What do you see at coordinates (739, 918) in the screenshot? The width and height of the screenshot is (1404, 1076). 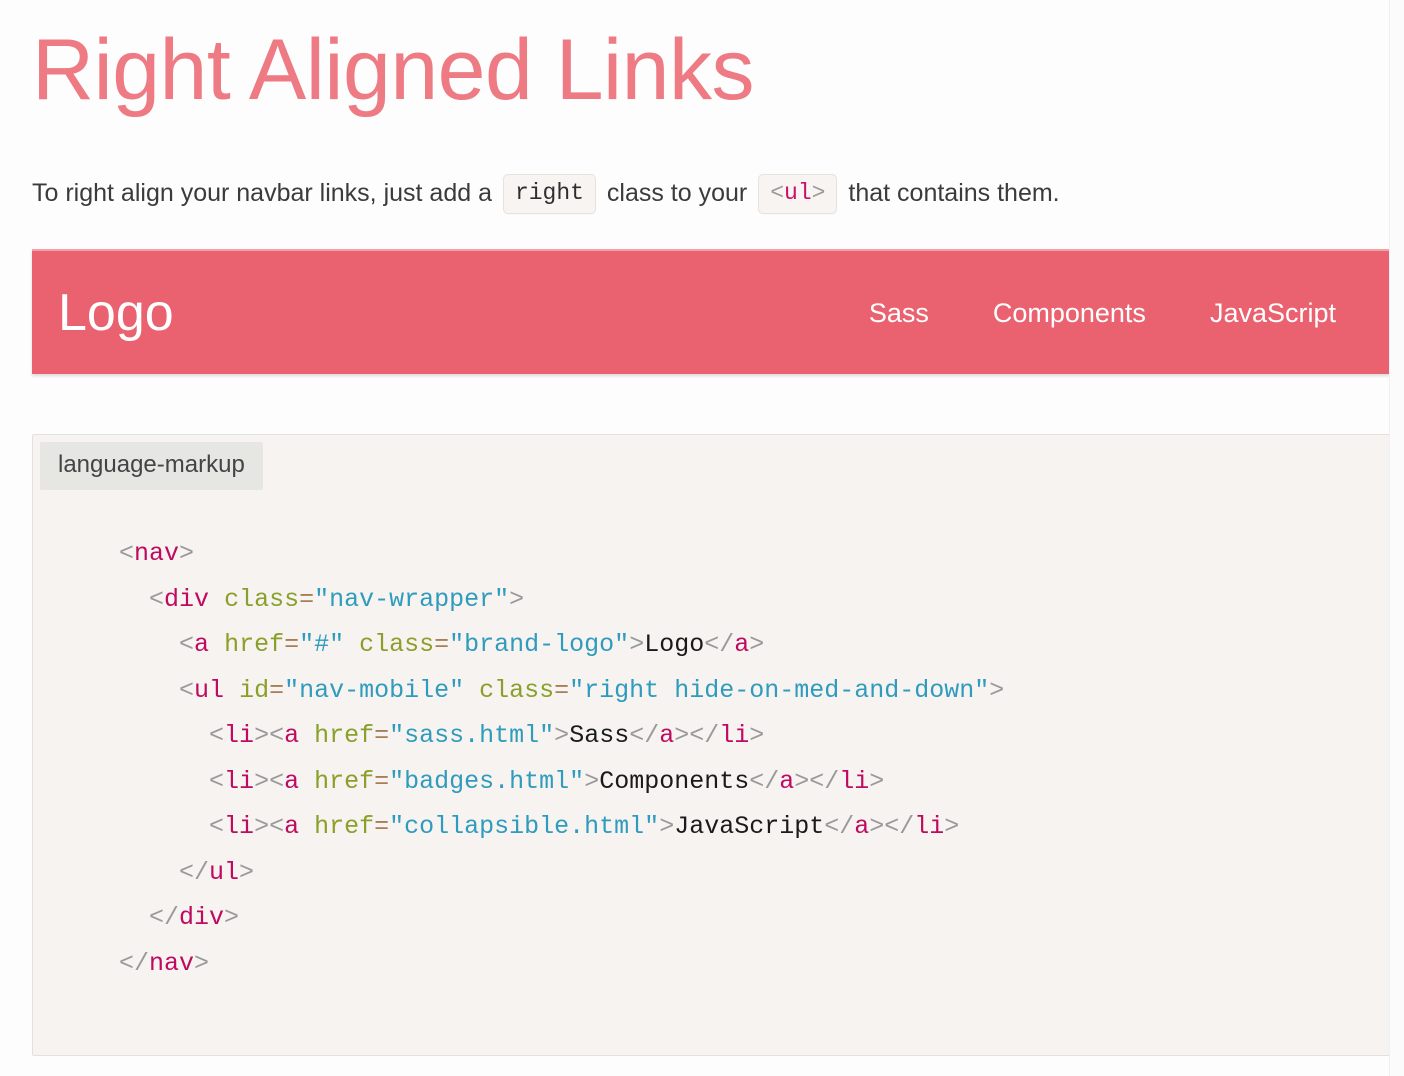 I see `code-line: </div>` at bounding box center [739, 918].